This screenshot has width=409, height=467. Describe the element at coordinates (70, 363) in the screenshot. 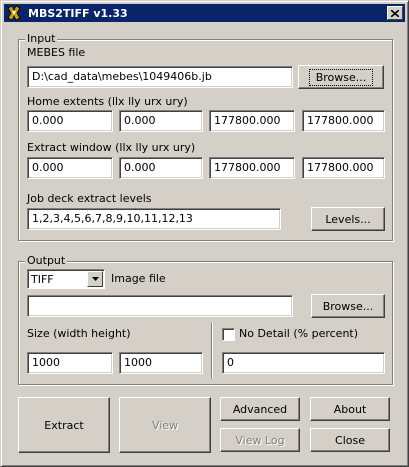

I see `width-field: 1000` at that location.